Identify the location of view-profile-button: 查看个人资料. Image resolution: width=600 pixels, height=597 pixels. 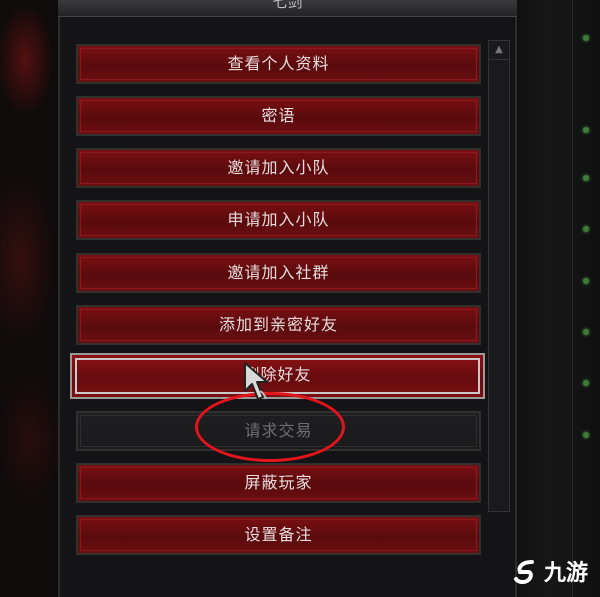
(278, 64).